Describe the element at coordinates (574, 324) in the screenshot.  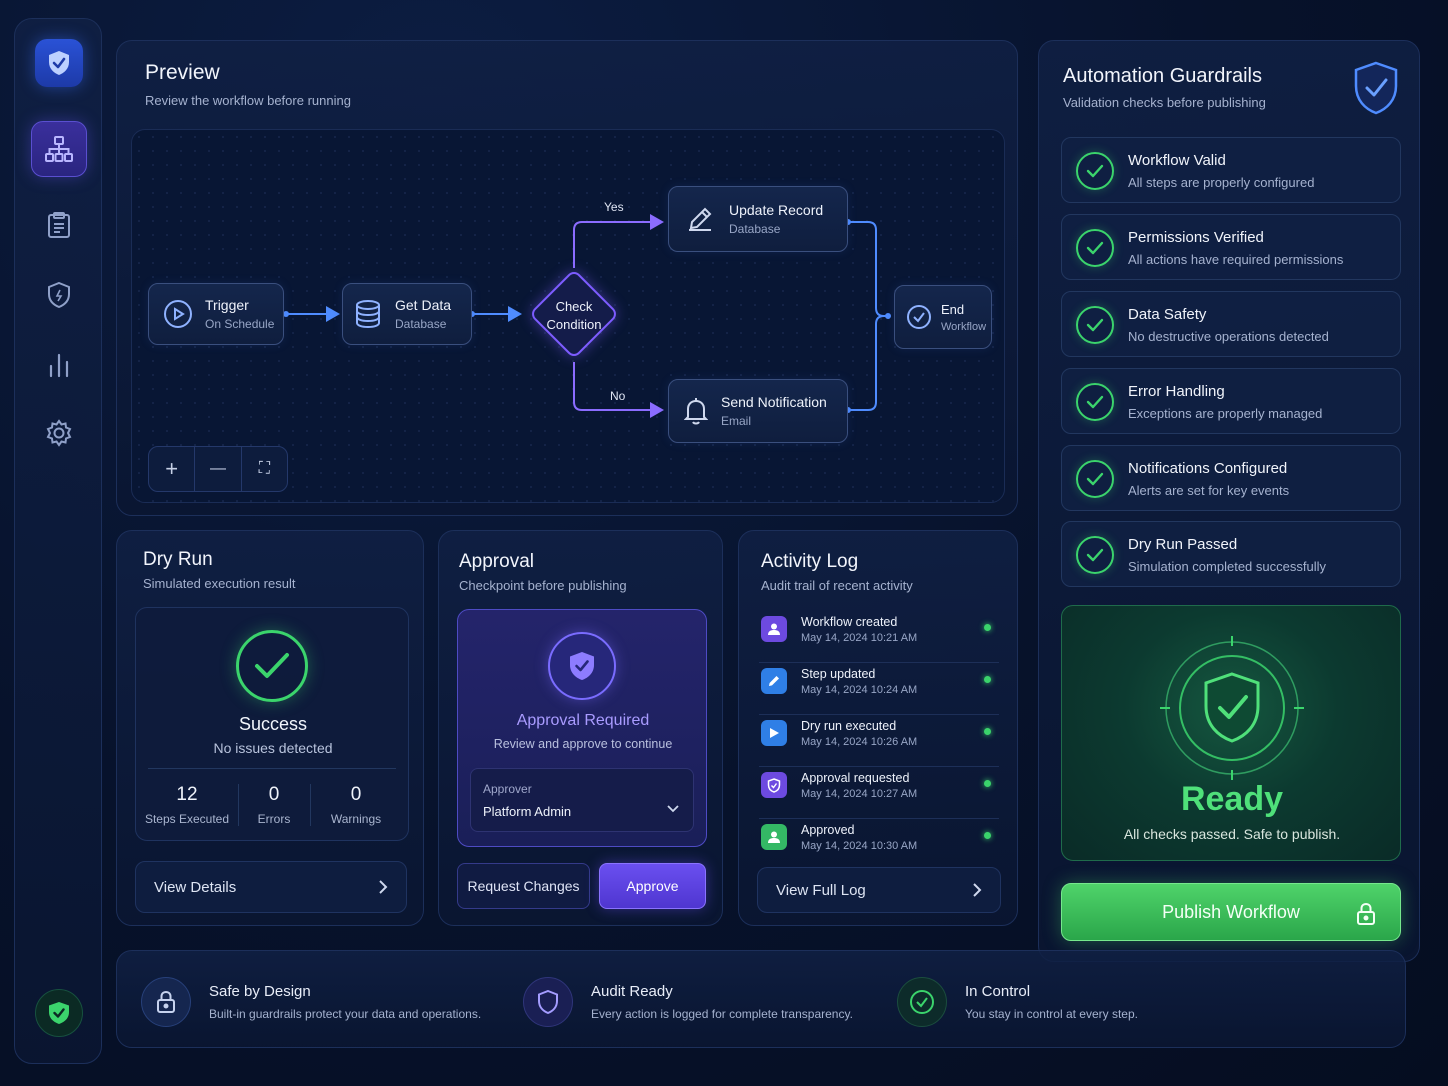
I see `node-check-line2: Condition` at that location.